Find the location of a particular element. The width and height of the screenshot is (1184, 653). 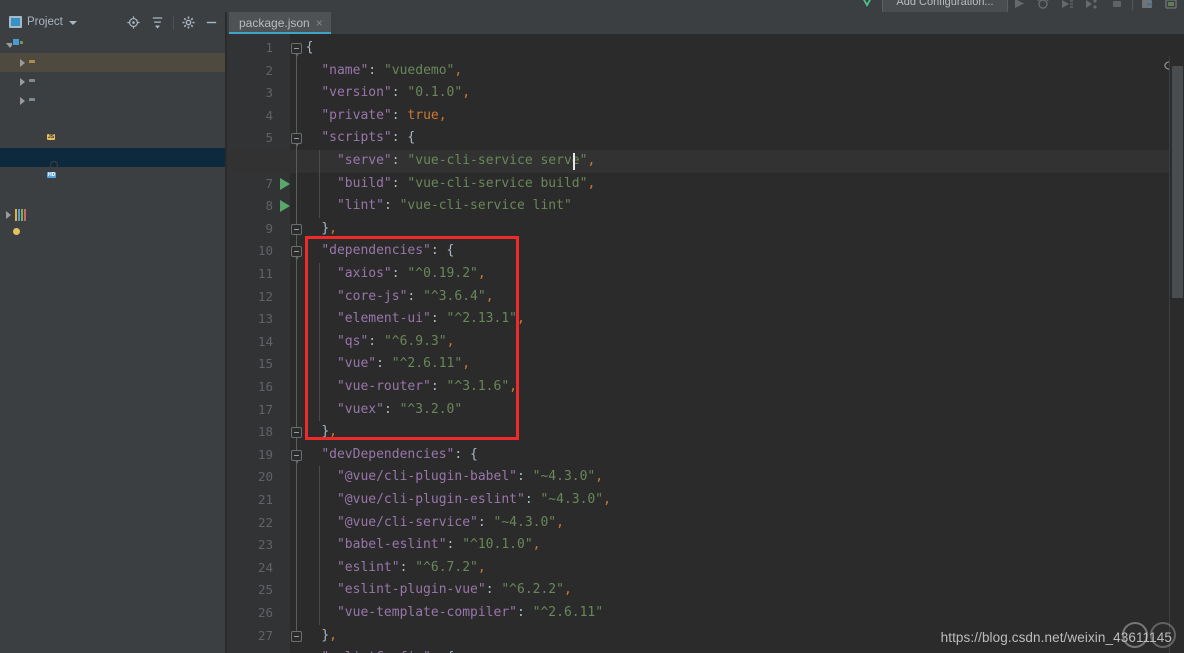

code-line: "axios": "^0.19.2", is located at coordinates (737, 274).